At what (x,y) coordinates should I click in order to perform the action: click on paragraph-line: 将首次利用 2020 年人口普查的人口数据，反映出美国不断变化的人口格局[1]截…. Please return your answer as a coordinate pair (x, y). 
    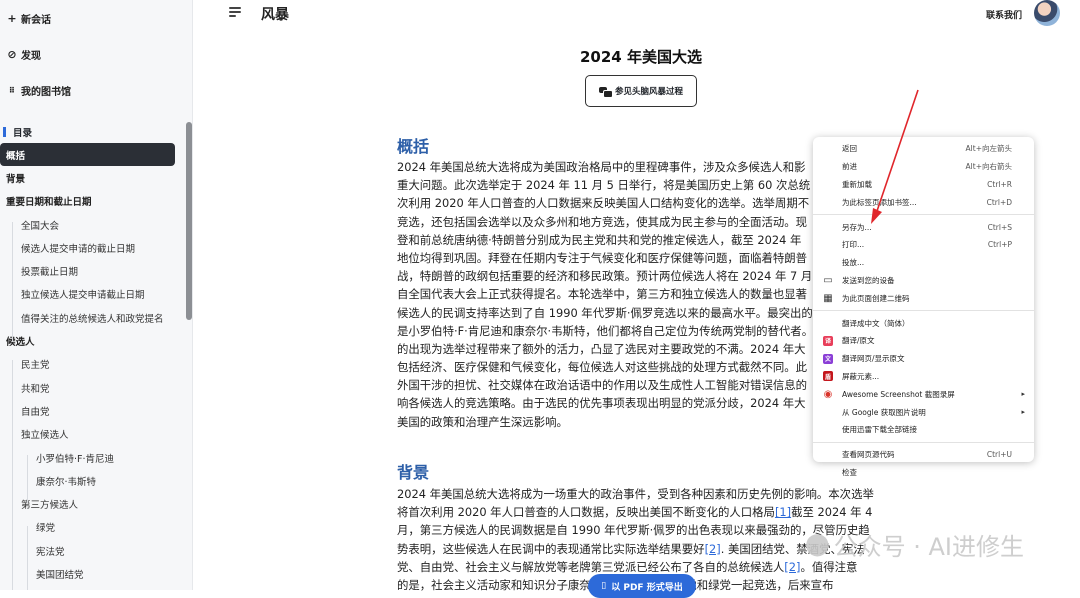
    Looking at the image, I should click on (643, 512).